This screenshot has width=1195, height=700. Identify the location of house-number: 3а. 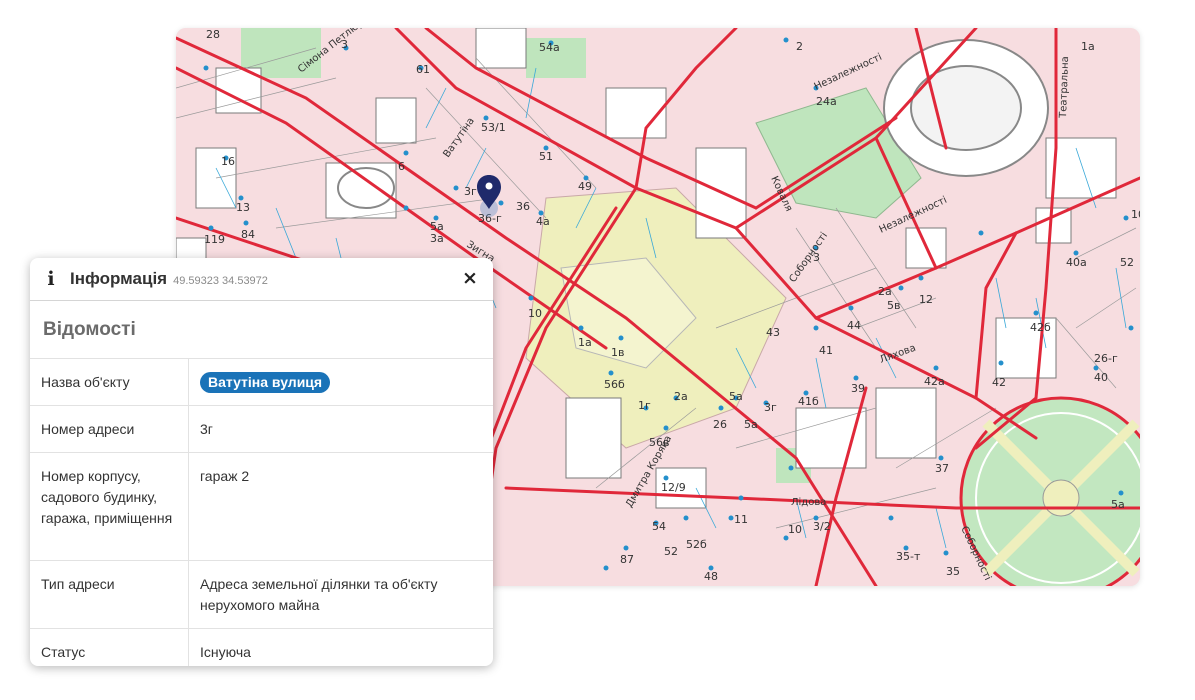
(437, 238).